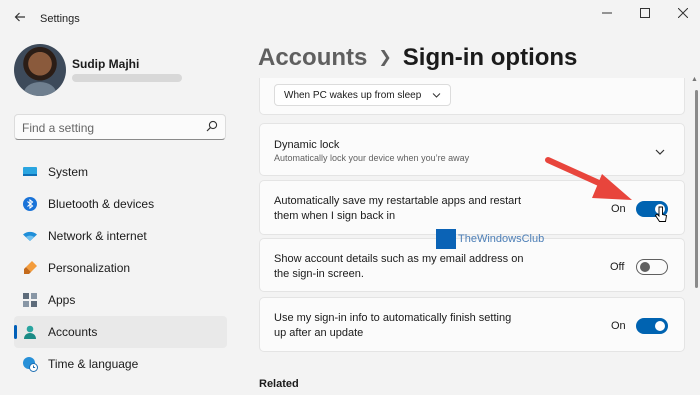  Describe the element at coordinates (120, 332) in the screenshot. I see `sidebar-item-accounts: Accounts` at that location.